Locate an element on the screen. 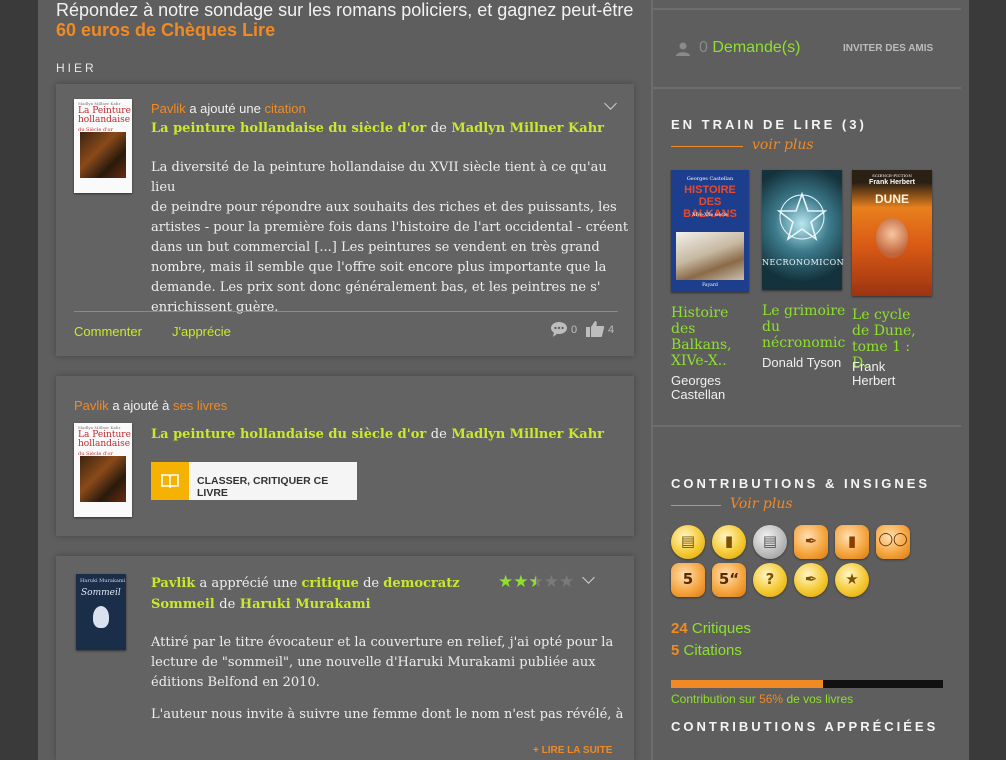 Image resolution: width=1006 pixels, height=760 pixels. cover-title: NECRONOMICON is located at coordinates (803, 262).